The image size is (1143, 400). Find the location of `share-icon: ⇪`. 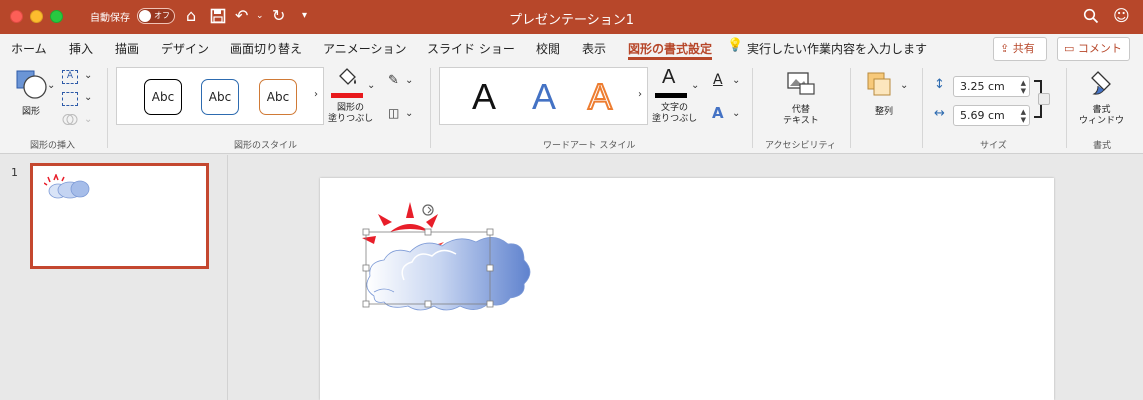

share-icon: ⇪ is located at coordinates (1005, 48).